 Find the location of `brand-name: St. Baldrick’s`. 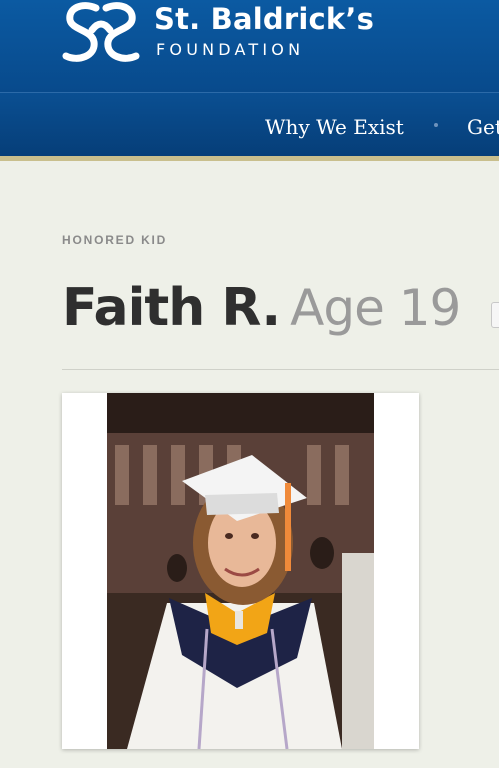

brand-name: St. Baldrick’s is located at coordinates (264, 19).